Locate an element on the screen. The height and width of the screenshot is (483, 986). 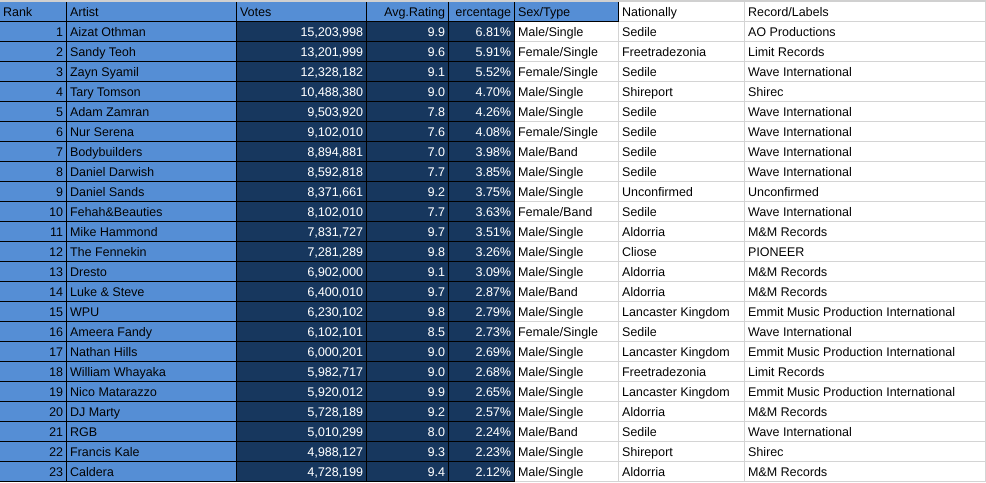
table-cell: 6,400,010 is located at coordinates (302, 292).